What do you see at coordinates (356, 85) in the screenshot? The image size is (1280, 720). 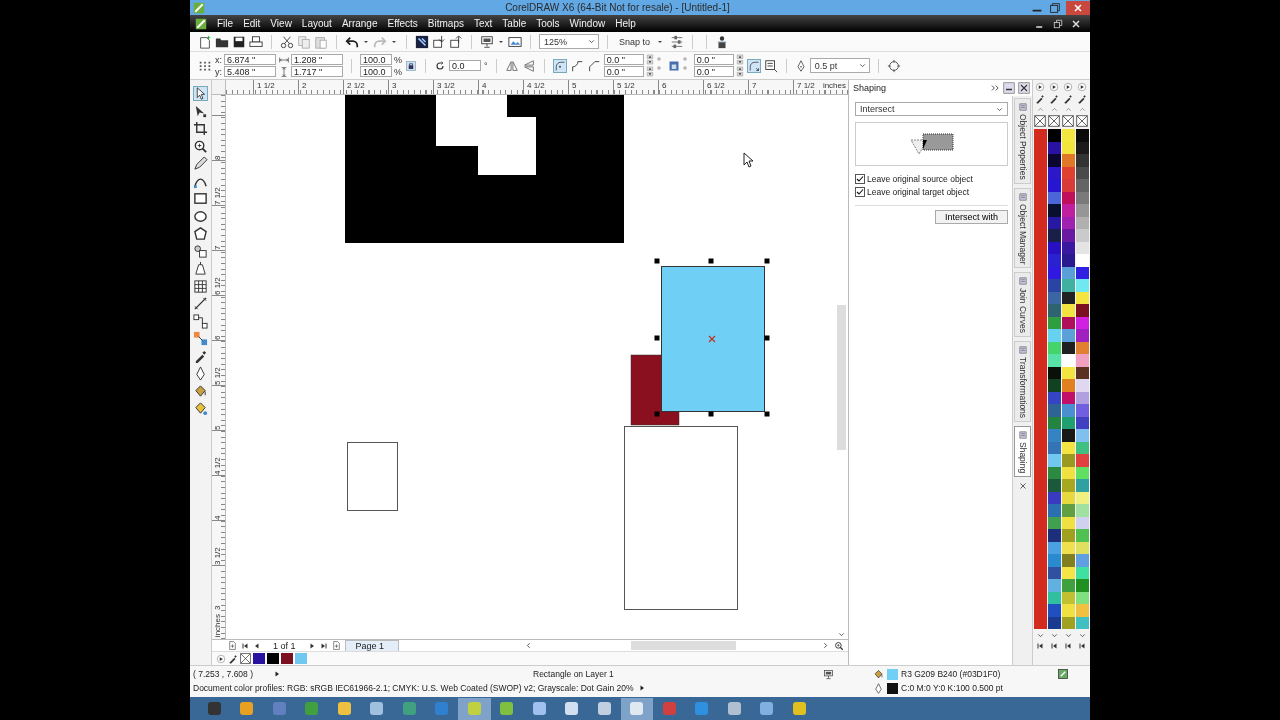 I see `ruler-label: 2 1/2` at bounding box center [356, 85].